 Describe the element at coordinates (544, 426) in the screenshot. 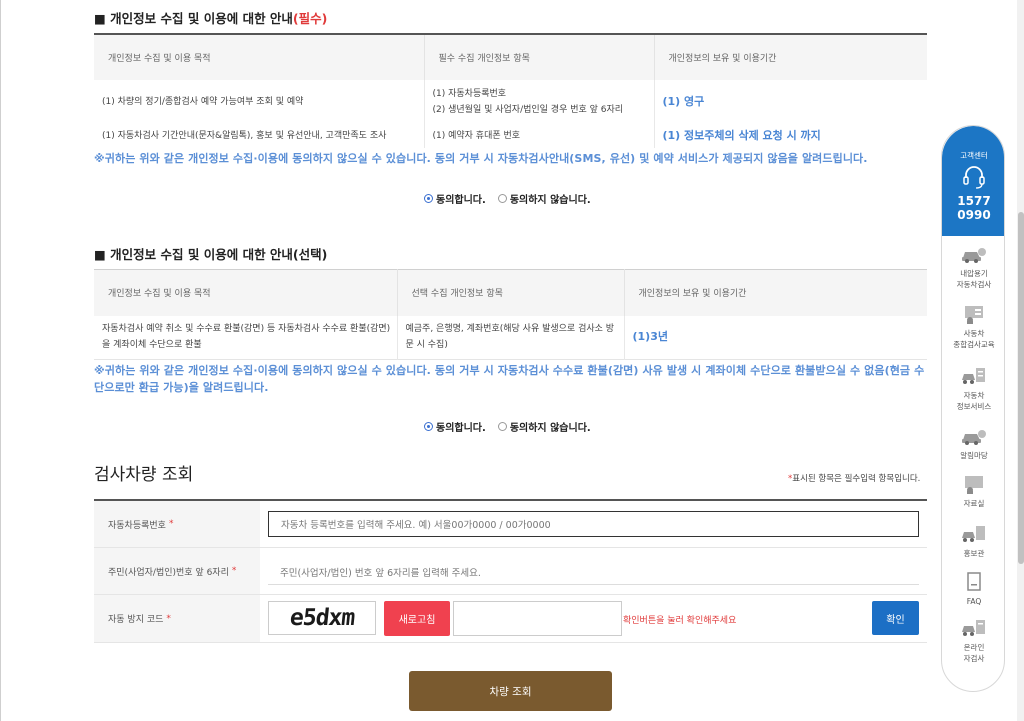

I see `section2-disagree-radio: 동의하지 않습니다.` at that location.